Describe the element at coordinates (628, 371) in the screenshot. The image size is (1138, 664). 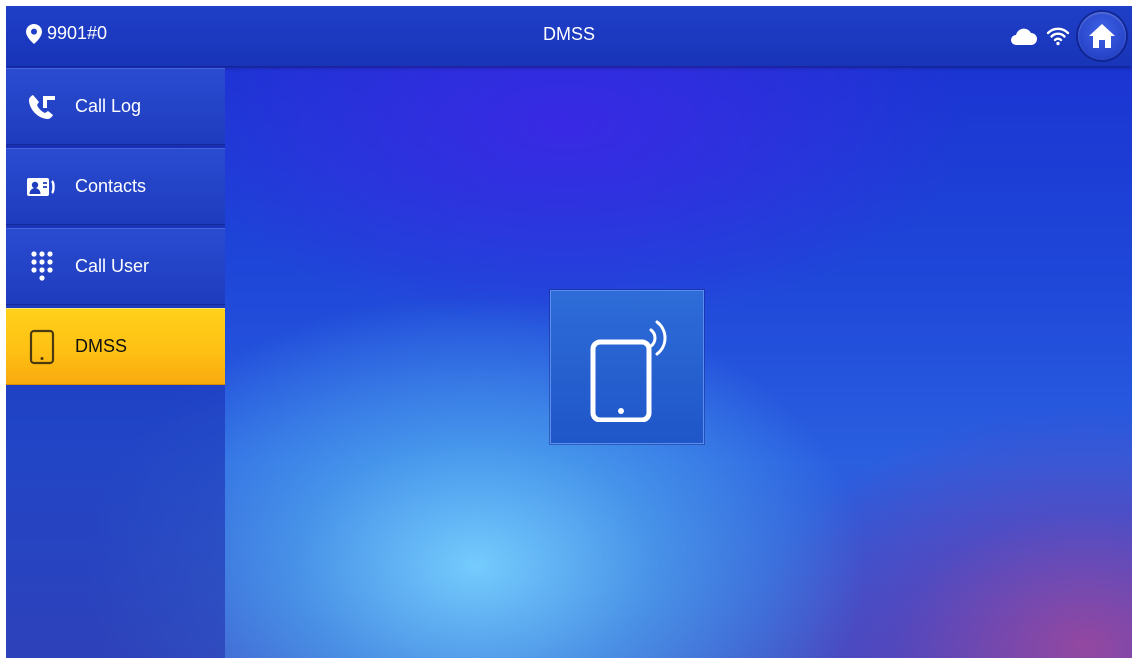
I see `tablet-wireless-icon` at that location.